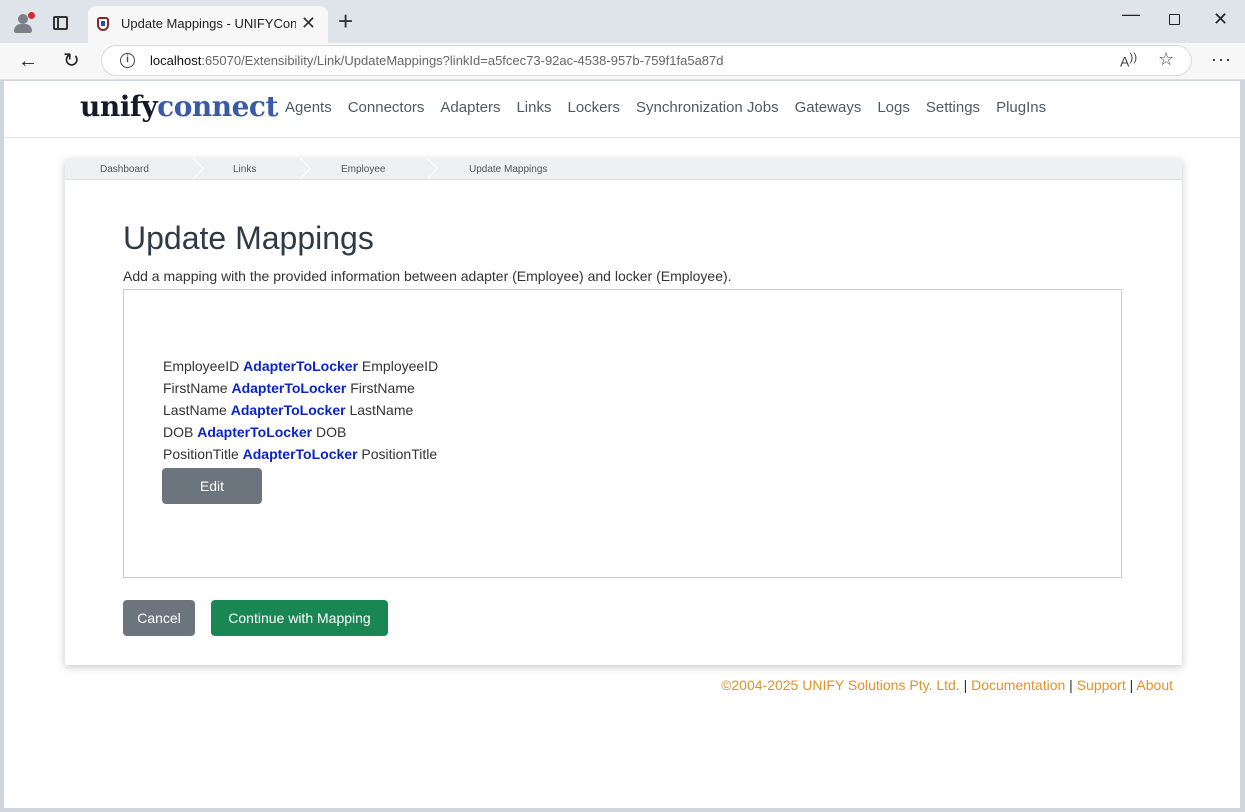 The width and height of the screenshot is (1245, 812). Describe the element at coordinates (289, 388) in the screenshot. I see `mapping-row: FirstName AdapterToLocker FirstName` at that location.